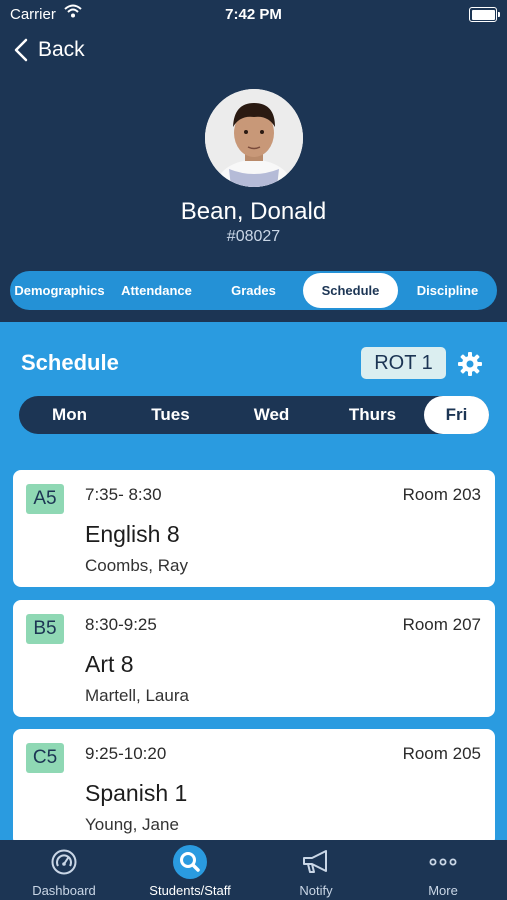 The image size is (507, 900). What do you see at coordinates (441, 753) in the screenshot?
I see `class-room: Room 205` at bounding box center [441, 753].